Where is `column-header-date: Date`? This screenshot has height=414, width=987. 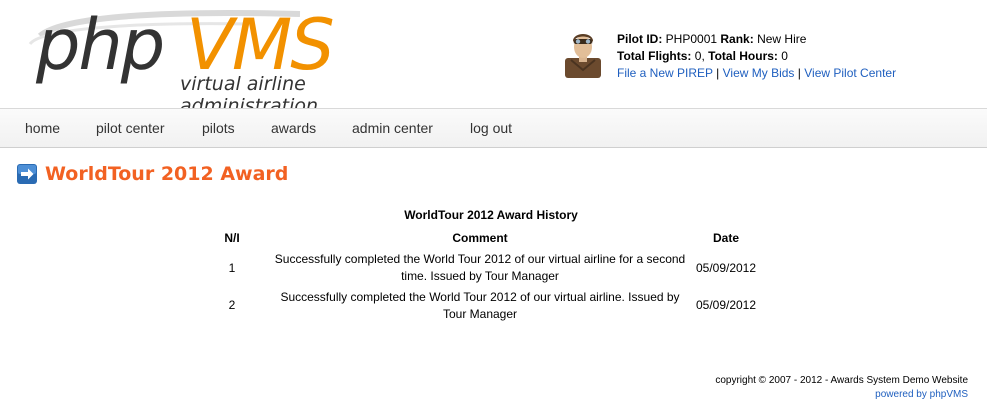
column-header-date: Date is located at coordinates (725, 238).